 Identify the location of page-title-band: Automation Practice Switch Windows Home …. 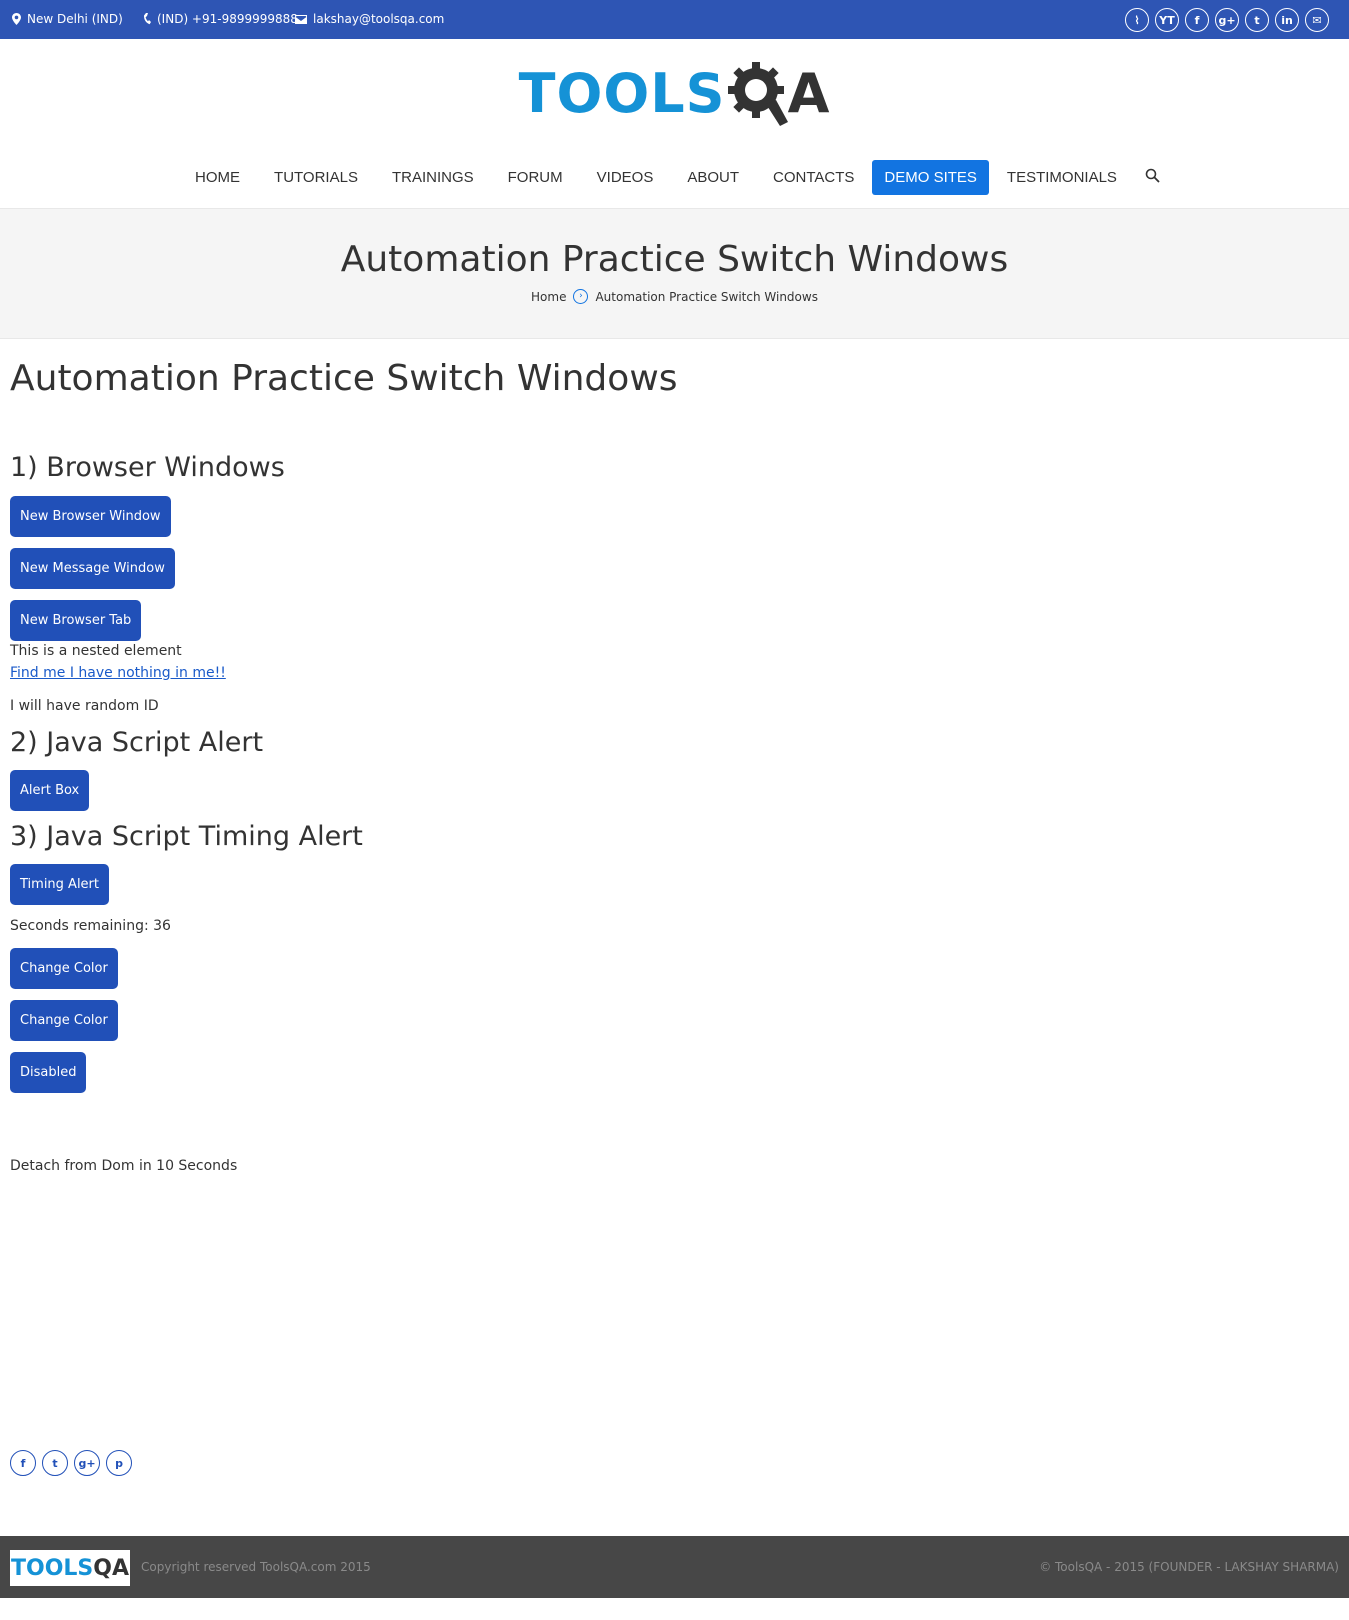
(674, 273).